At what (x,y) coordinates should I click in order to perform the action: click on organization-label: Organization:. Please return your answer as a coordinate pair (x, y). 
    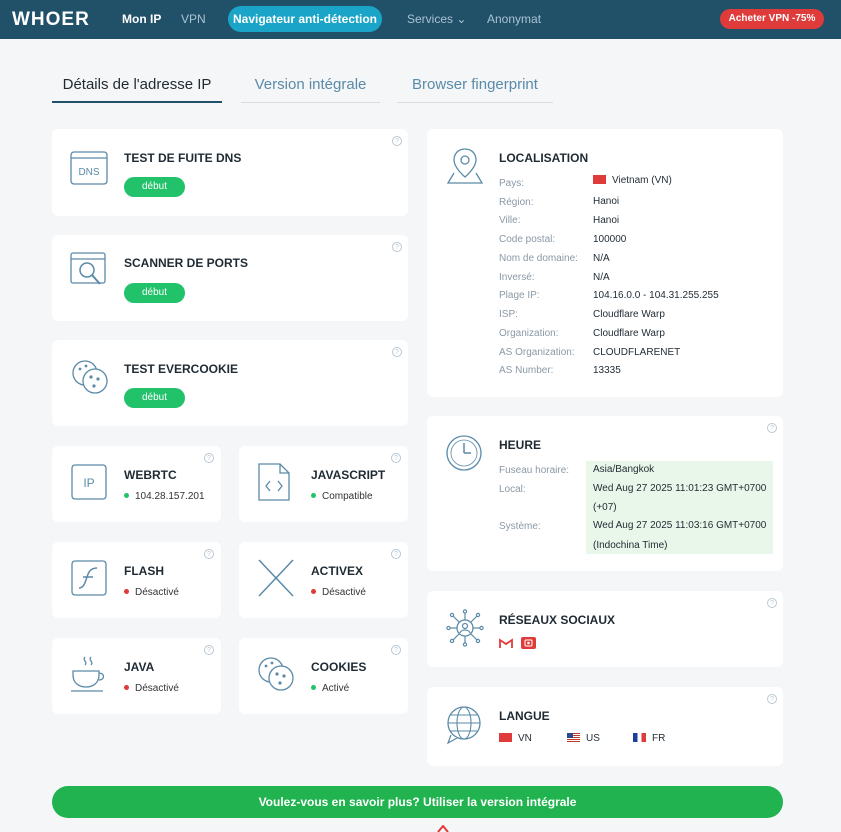
    Looking at the image, I should click on (529, 333).